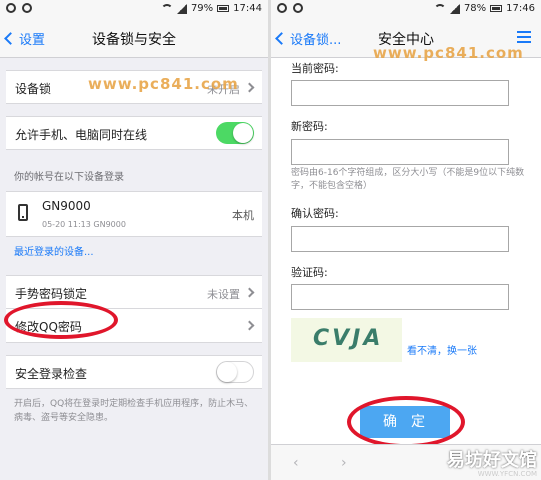 This screenshot has width=541, height=480. I want to click on device-type: 本机, so click(243, 215).